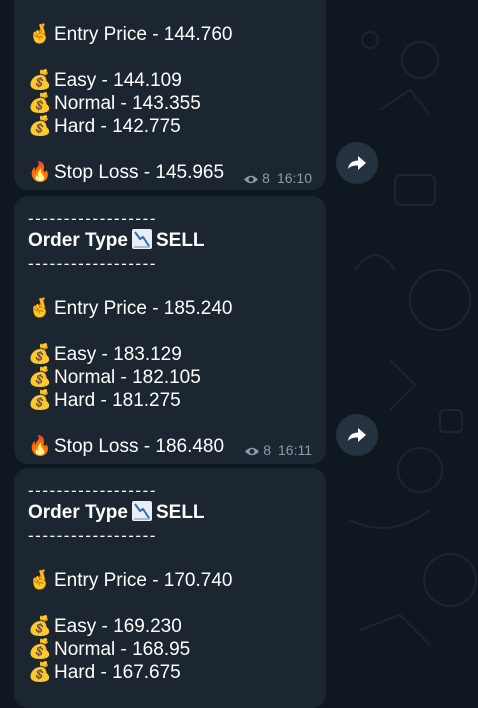  What do you see at coordinates (126, 172) in the screenshot?
I see `stop-loss-line: 🔥 Stop Loss - 145.965` at bounding box center [126, 172].